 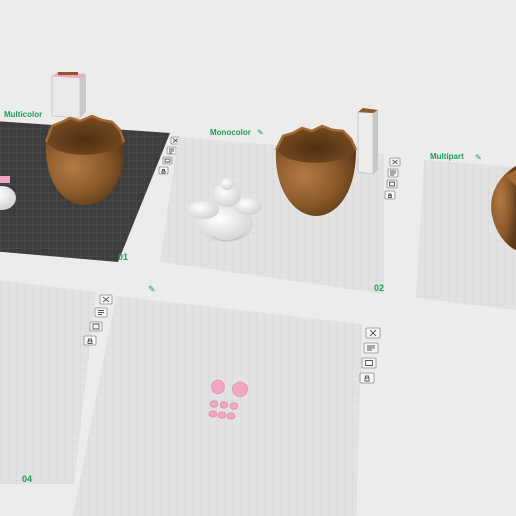 What do you see at coordinates (230, 132) in the screenshot?
I see `plate-label: Monocolor` at bounding box center [230, 132].